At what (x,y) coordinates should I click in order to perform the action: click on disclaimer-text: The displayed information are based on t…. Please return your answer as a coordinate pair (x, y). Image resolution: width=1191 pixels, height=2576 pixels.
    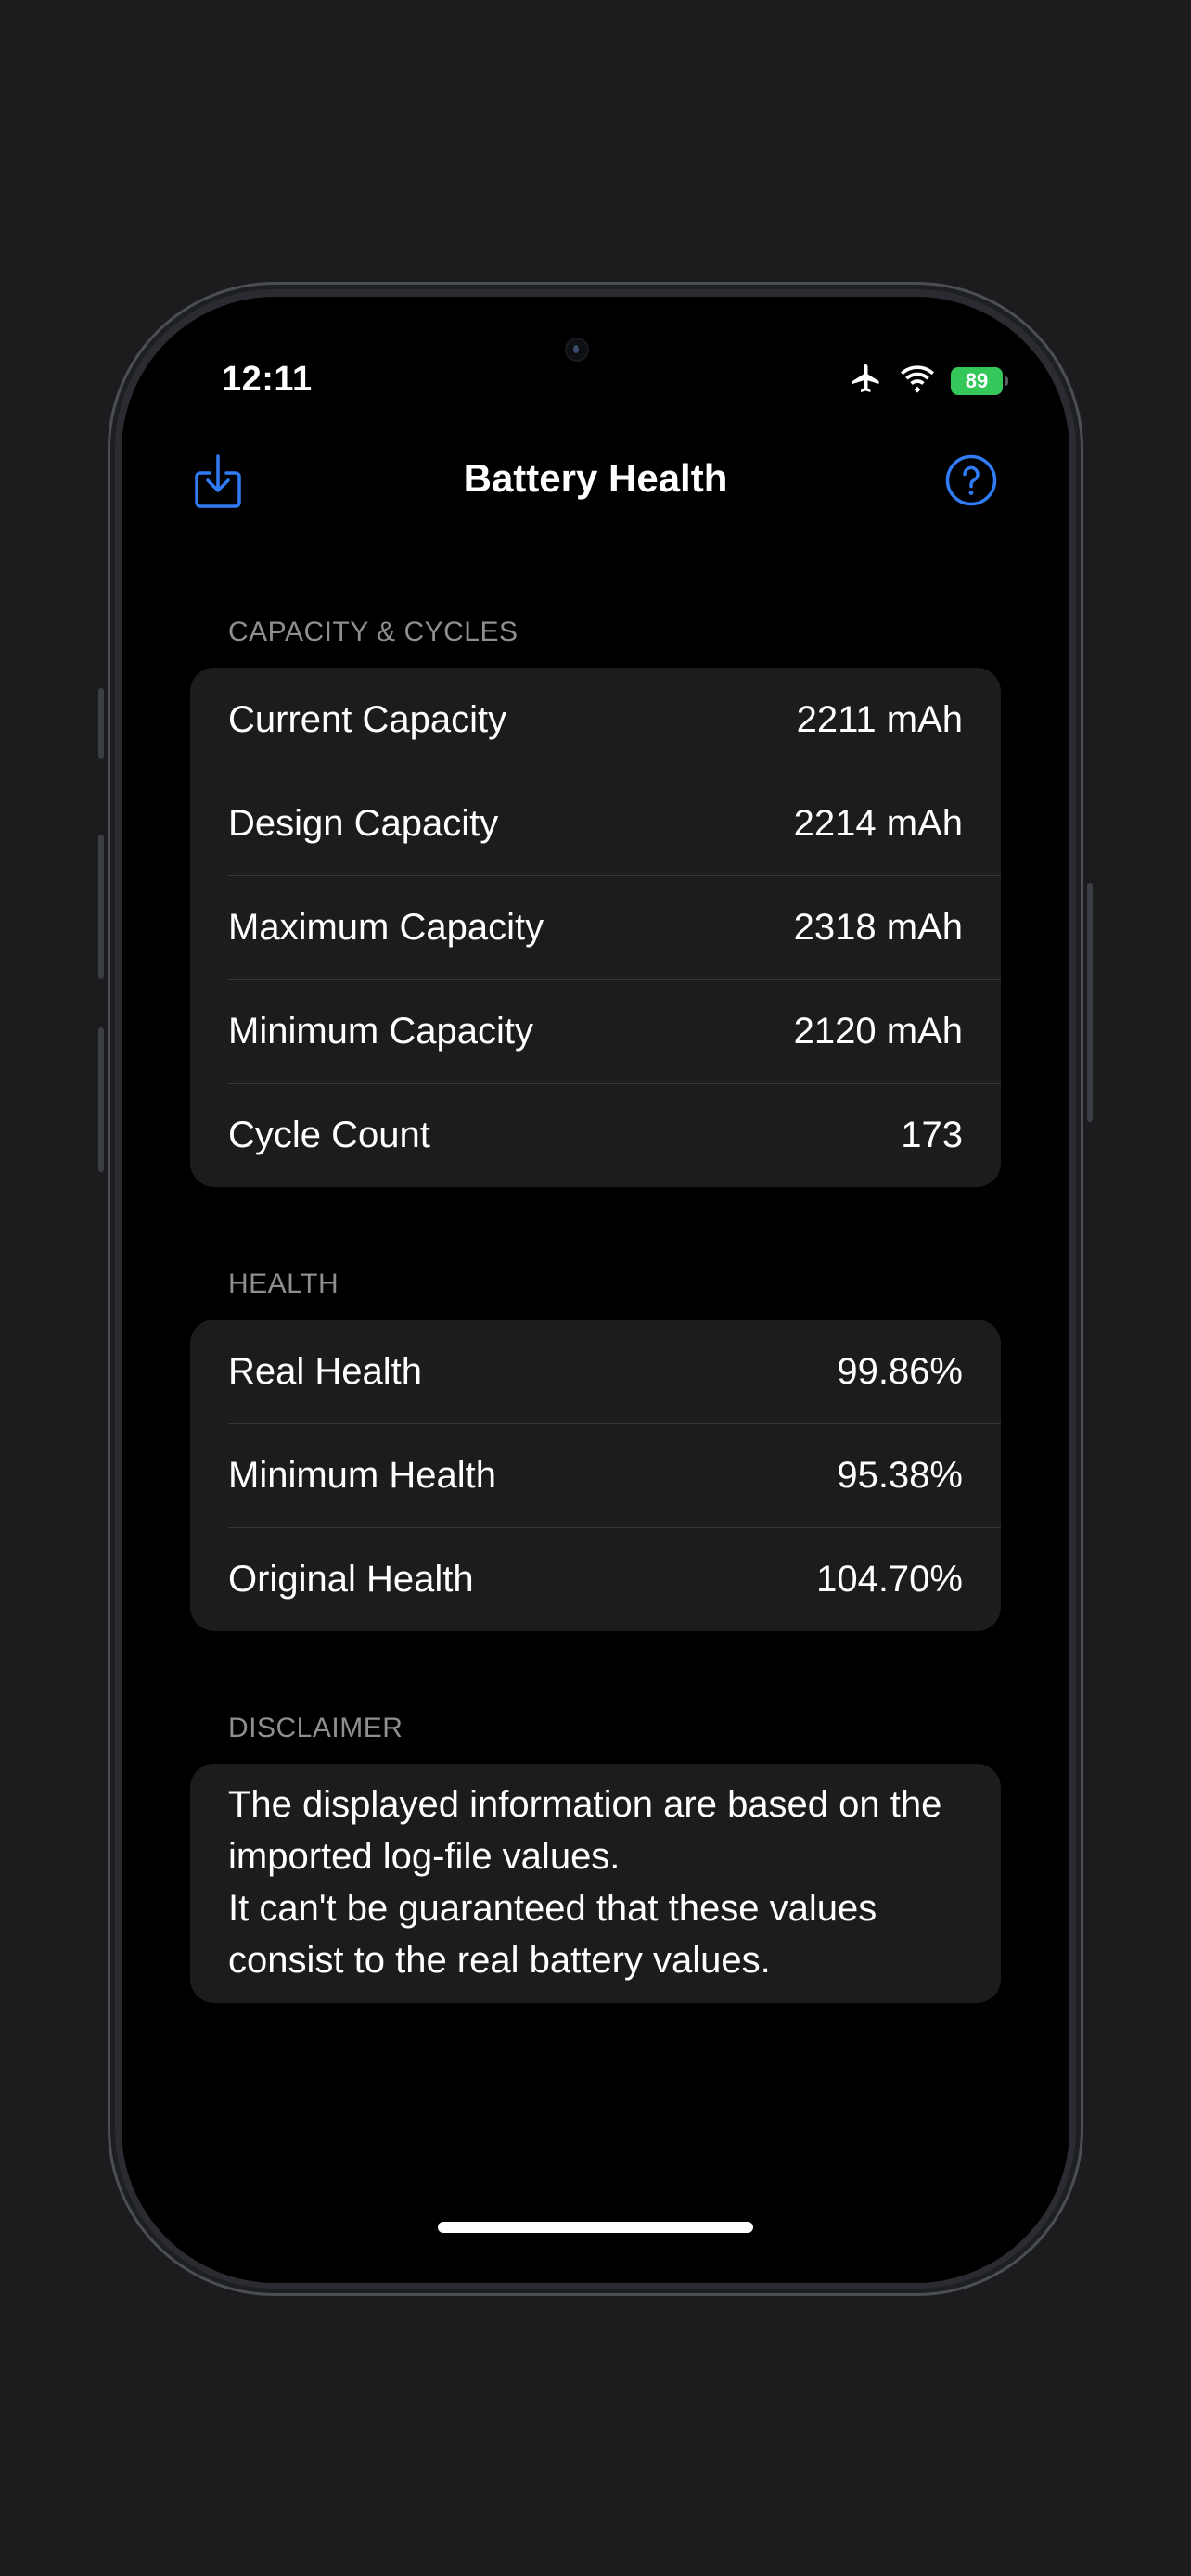
    Looking at the image, I should click on (595, 1883).